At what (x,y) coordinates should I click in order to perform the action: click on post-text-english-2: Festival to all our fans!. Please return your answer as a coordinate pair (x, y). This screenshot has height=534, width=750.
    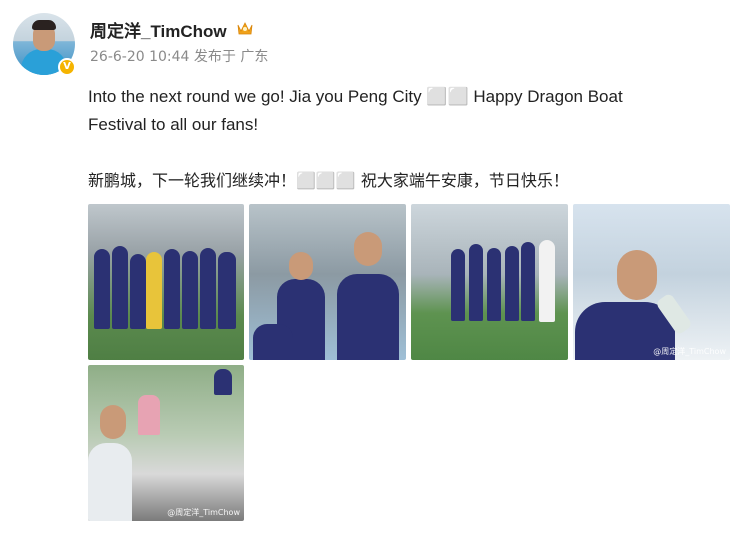
    Looking at the image, I should click on (173, 124).